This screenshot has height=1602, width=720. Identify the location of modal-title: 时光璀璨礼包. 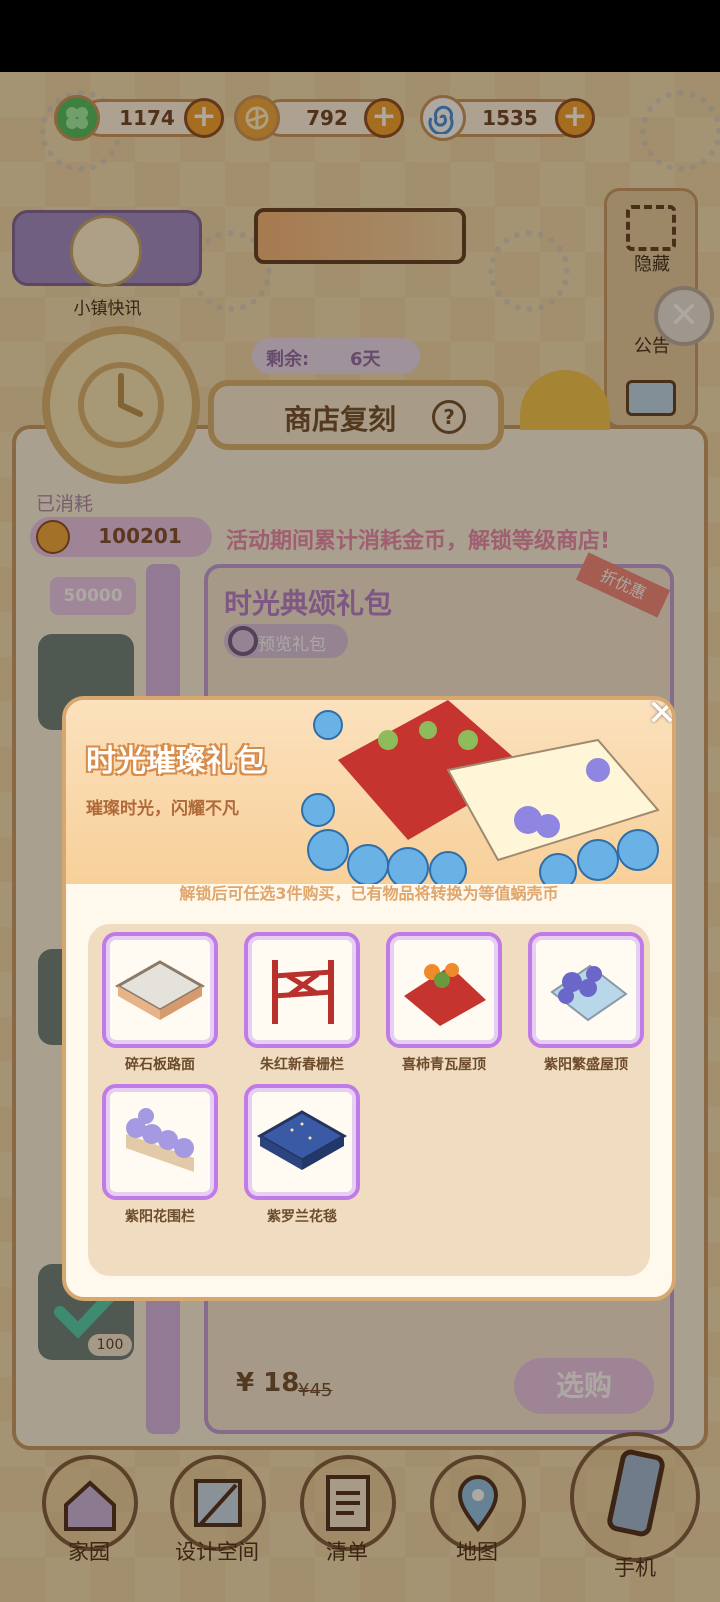
(176, 761).